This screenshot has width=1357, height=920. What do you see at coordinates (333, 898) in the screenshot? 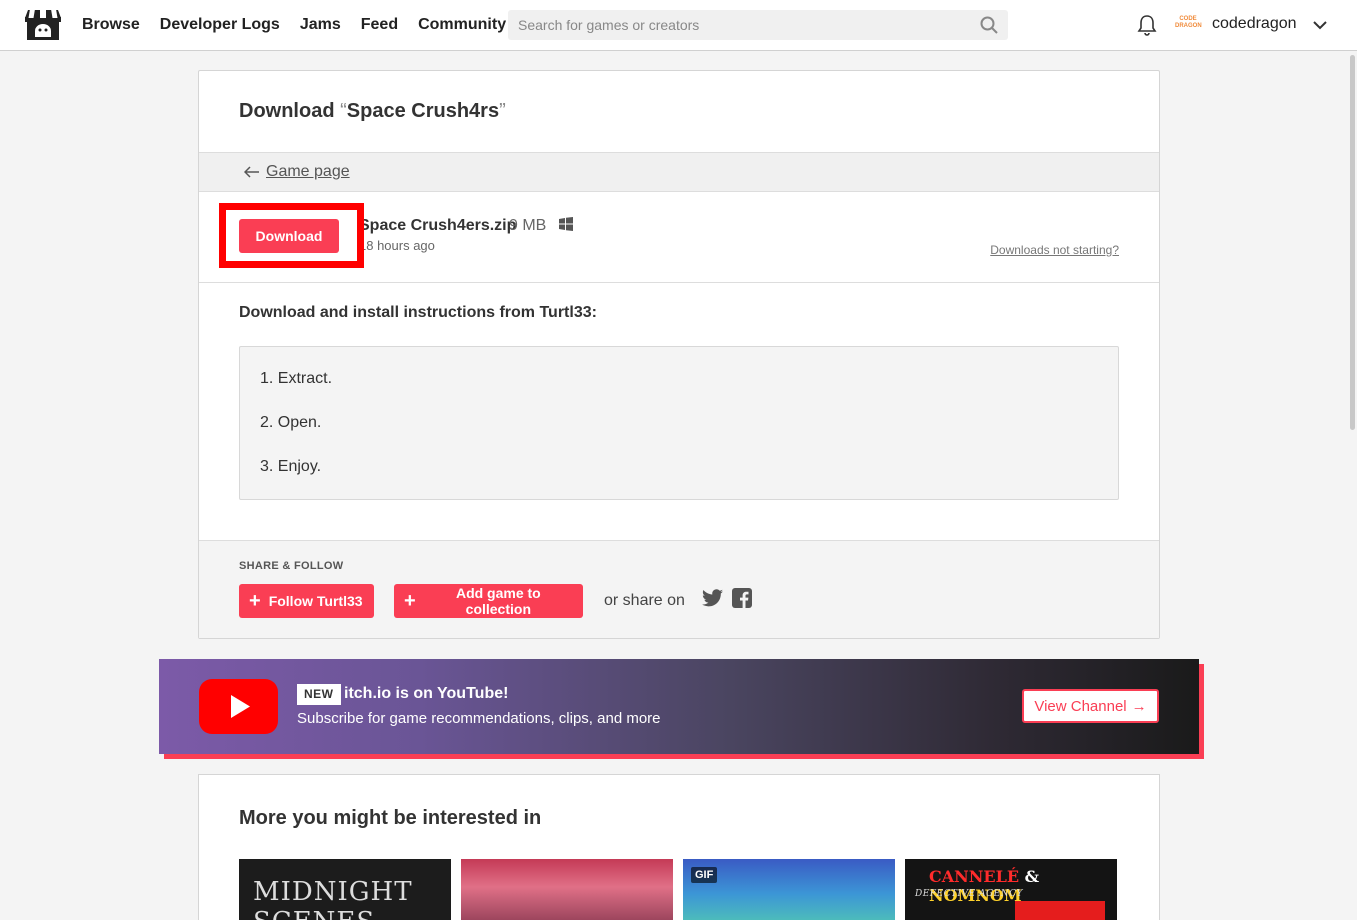
I see `thumbnail-title: MIDNIGHT SCENES` at bounding box center [333, 898].